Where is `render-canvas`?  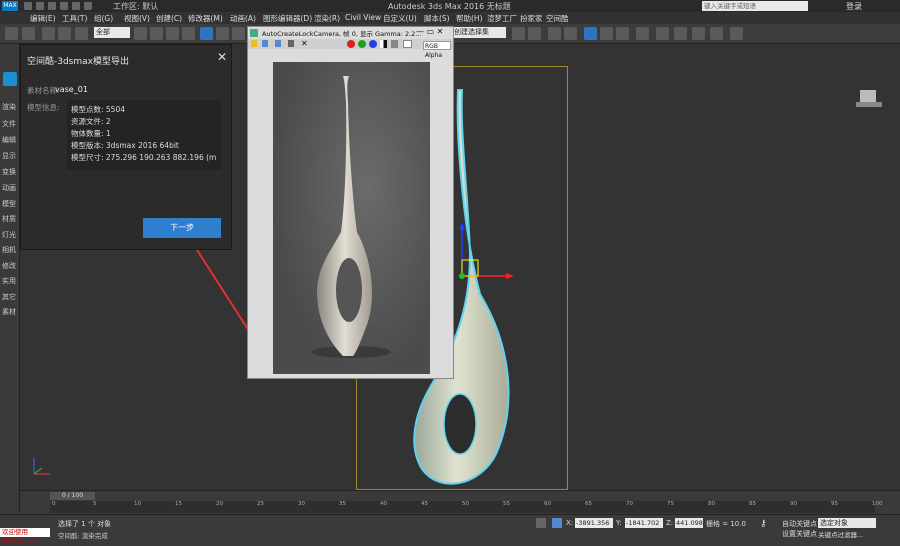 render-canvas is located at coordinates (351, 218).